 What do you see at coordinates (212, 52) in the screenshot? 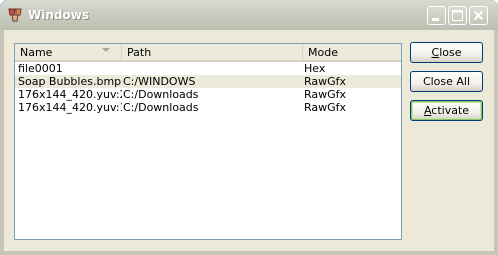
I see `column-header-path: Path` at bounding box center [212, 52].